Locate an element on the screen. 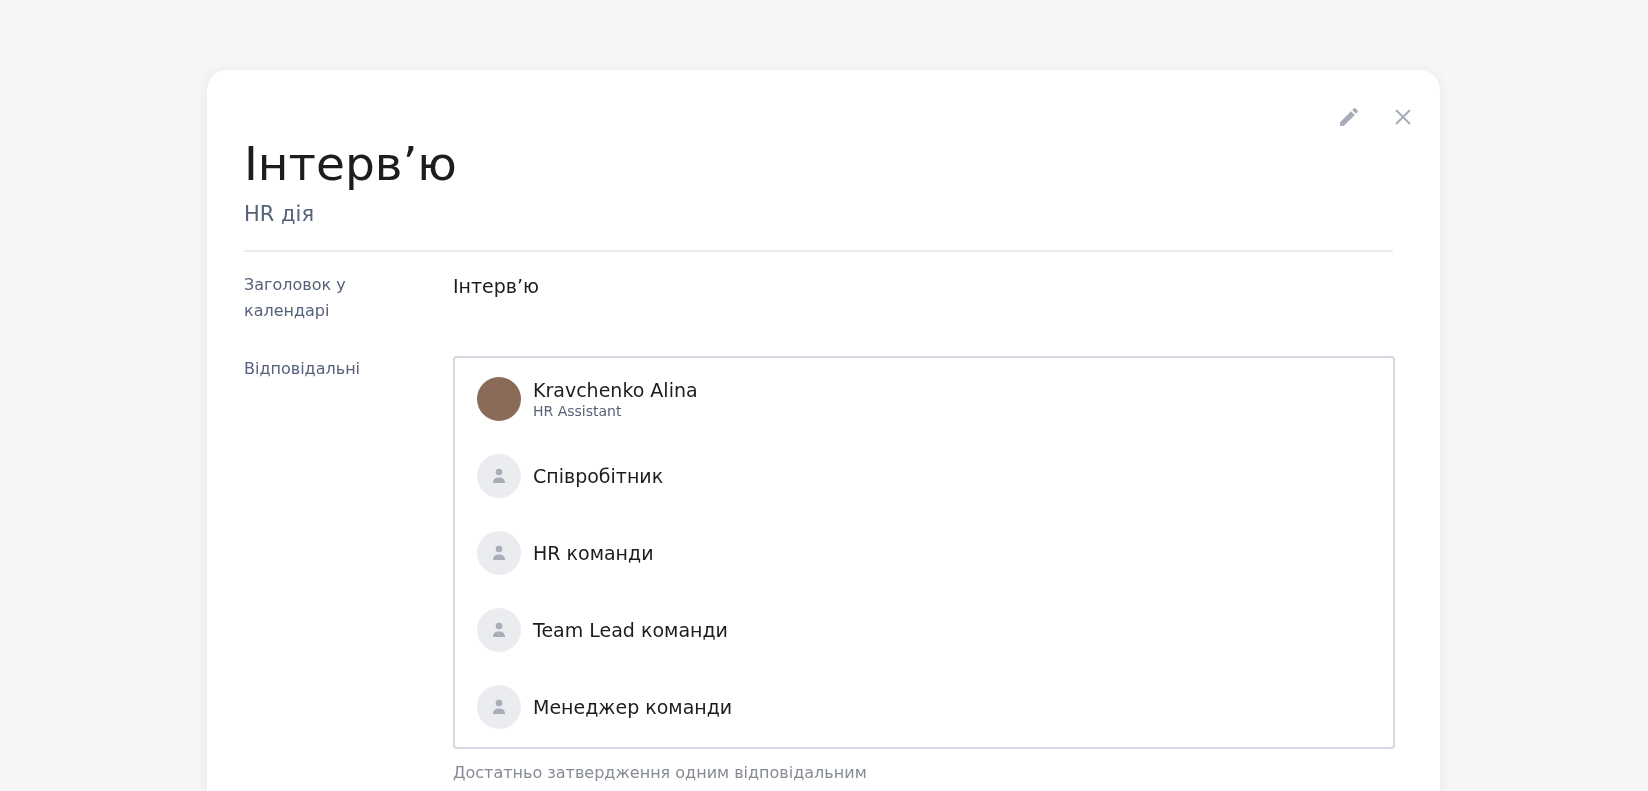 The image size is (1648, 791). pencil-icon is located at coordinates (1349, 117).